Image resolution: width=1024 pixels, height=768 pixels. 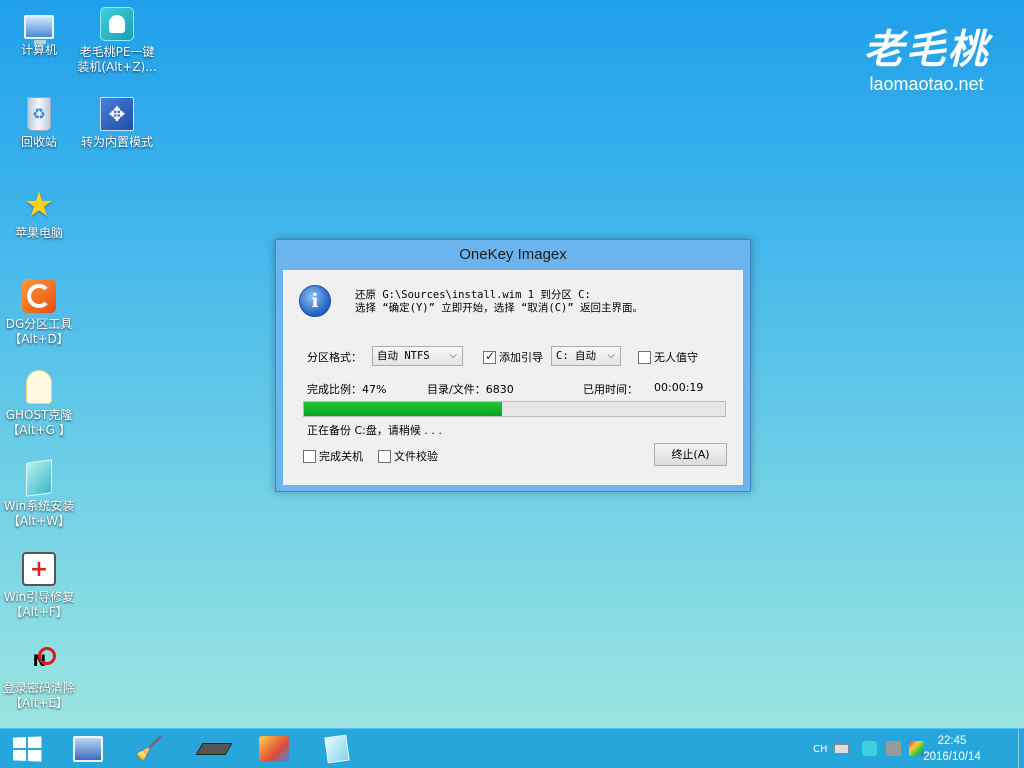 I want to click on files-count-label: 目录/文件：6830, so click(x=470, y=389).